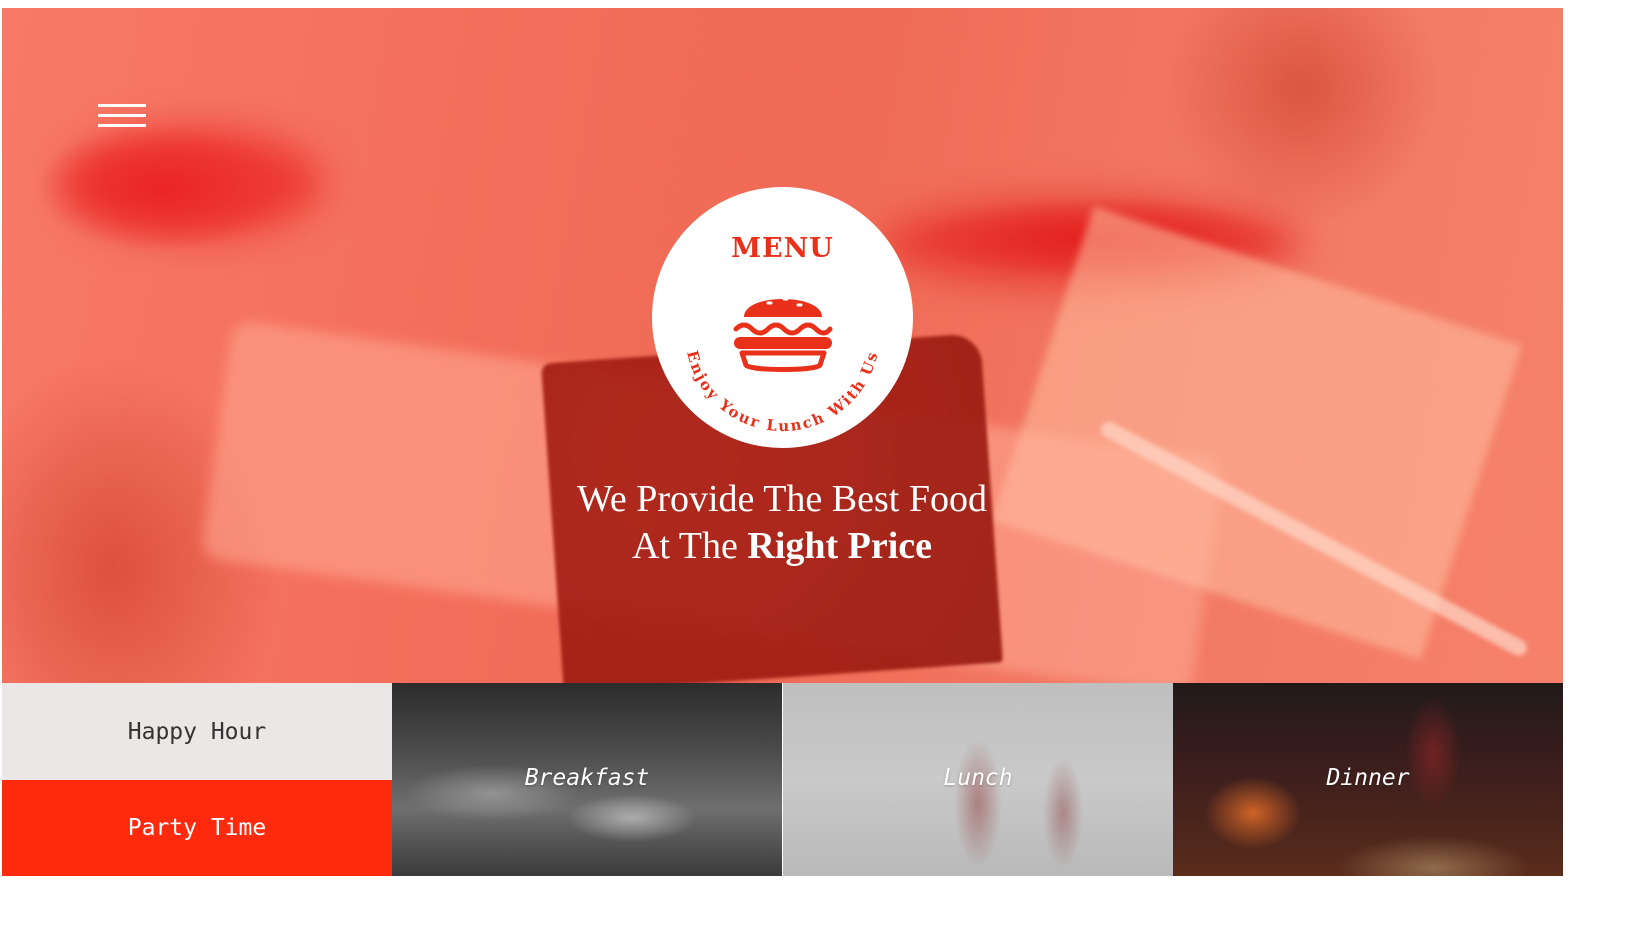  I want to click on dinner-tile: Dinner, so click(1368, 779).